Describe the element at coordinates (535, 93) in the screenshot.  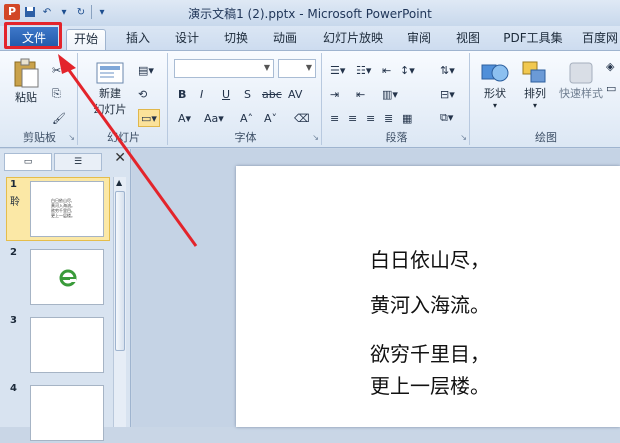
I see `arrange-label: 排列` at that location.